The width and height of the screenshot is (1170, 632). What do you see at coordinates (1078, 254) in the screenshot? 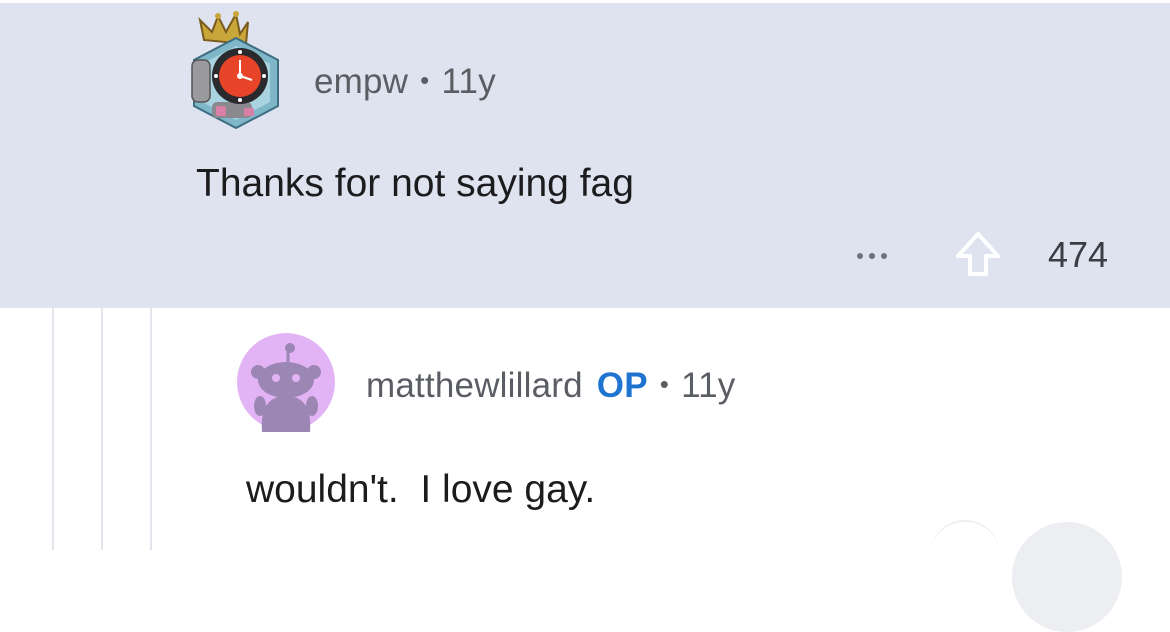
I see `vote-score: 474` at bounding box center [1078, 254].